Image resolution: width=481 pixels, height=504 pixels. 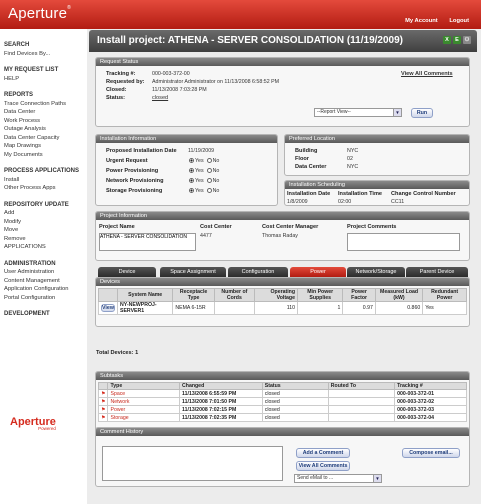 What do you see at coordinates (17, 45) in the screenshot?
I see `sidebar-heading-search: SEARCH` at bounding box center [17, 45].